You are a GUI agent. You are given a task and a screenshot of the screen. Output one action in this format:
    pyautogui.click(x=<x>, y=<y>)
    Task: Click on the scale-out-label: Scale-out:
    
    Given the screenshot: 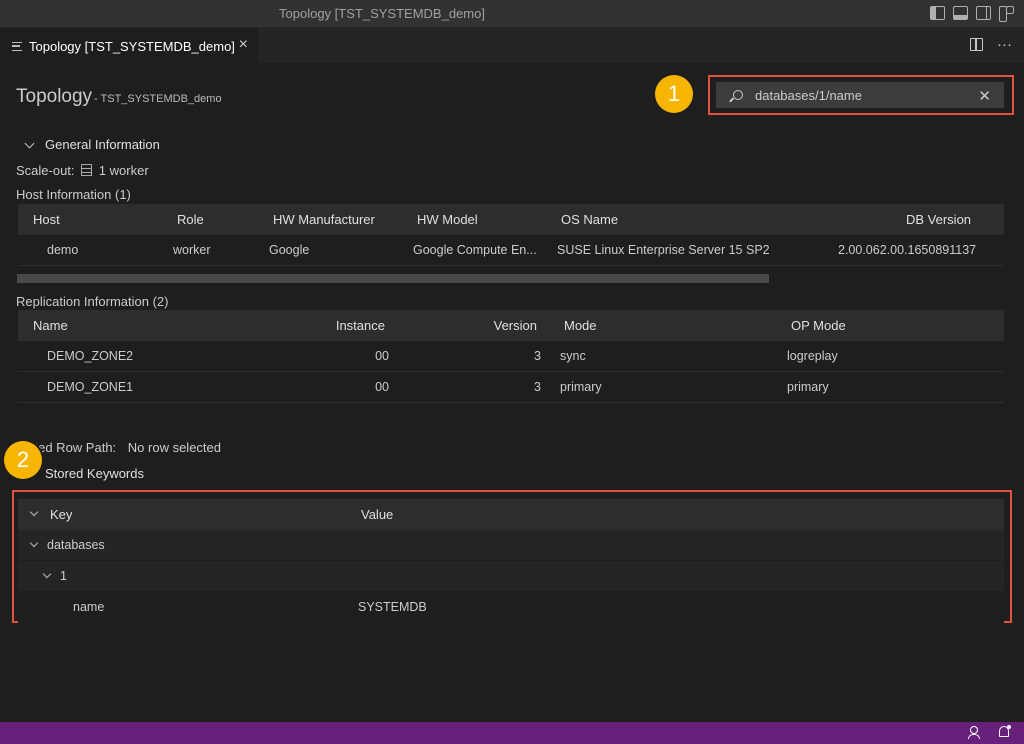 What is the action you would take?
    pyautogui.click(x=45, y=170)
    